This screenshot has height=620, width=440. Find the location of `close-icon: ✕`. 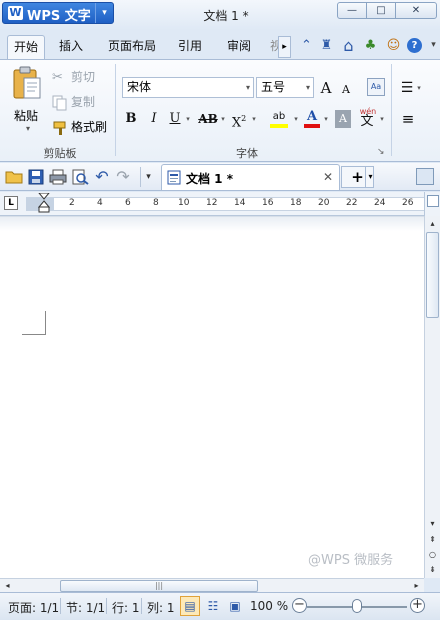

close-icon: ✕ is located at coordinates (328, 177).